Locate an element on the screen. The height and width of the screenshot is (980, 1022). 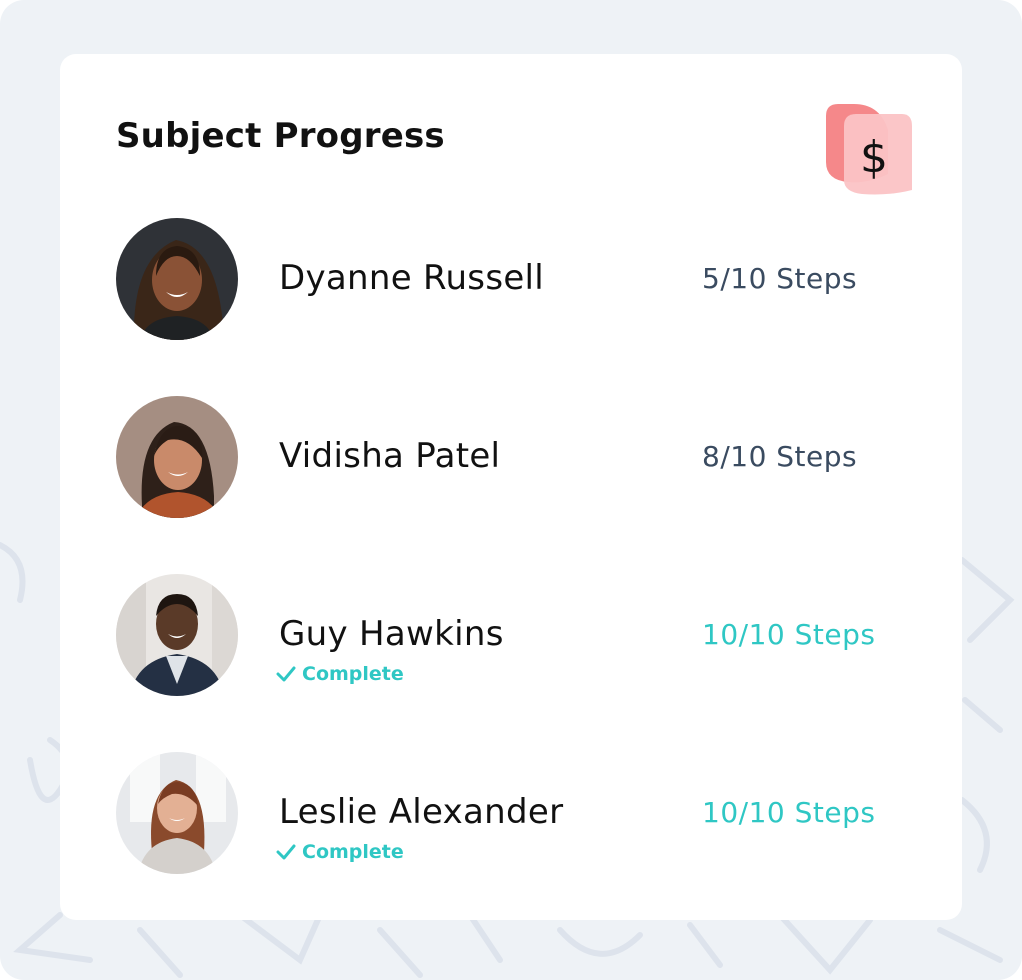
subject-name: Dyanne Russell is located at coordinates (412, 278).